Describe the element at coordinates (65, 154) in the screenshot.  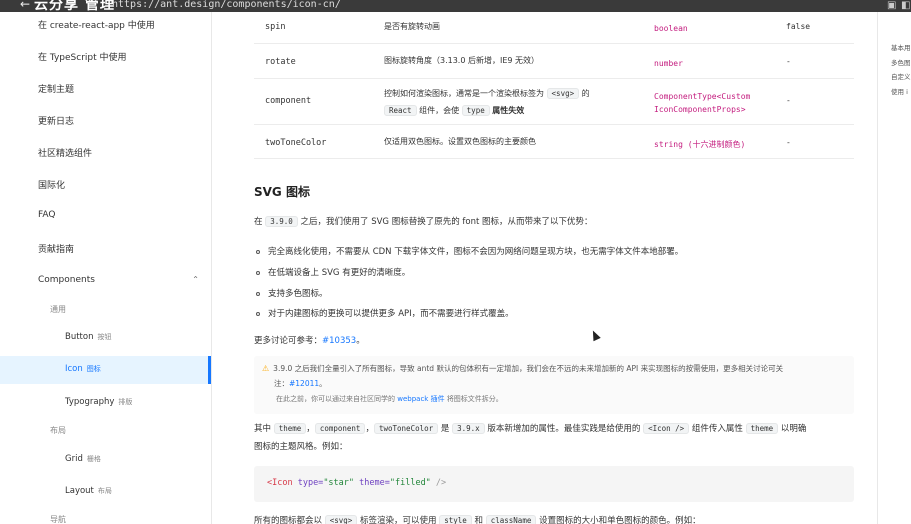
I see `sidebar-item-label: 社区精选组件` at that location.